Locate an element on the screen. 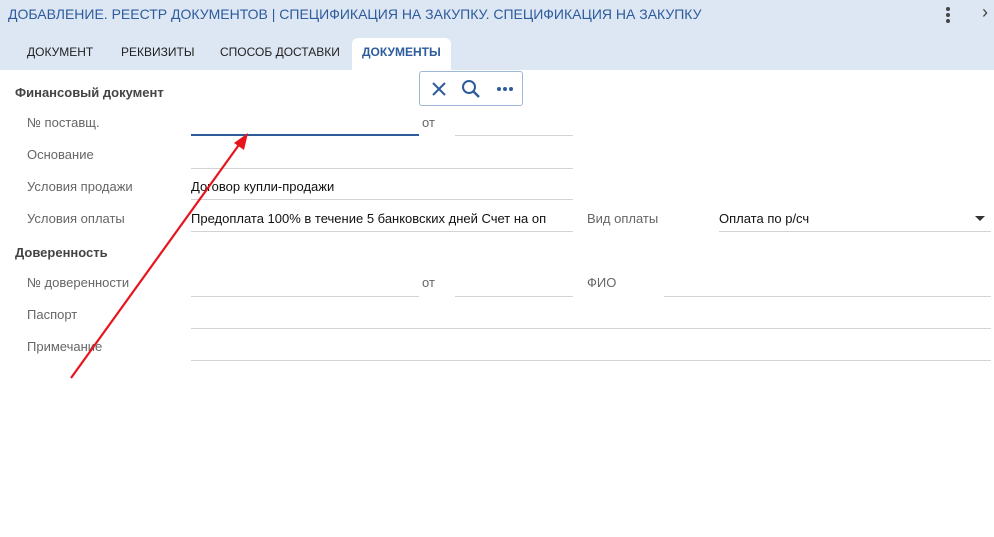 The height and width of the screenshot is (537, 994). annotation-arrow is located at coordinates (159, 256).